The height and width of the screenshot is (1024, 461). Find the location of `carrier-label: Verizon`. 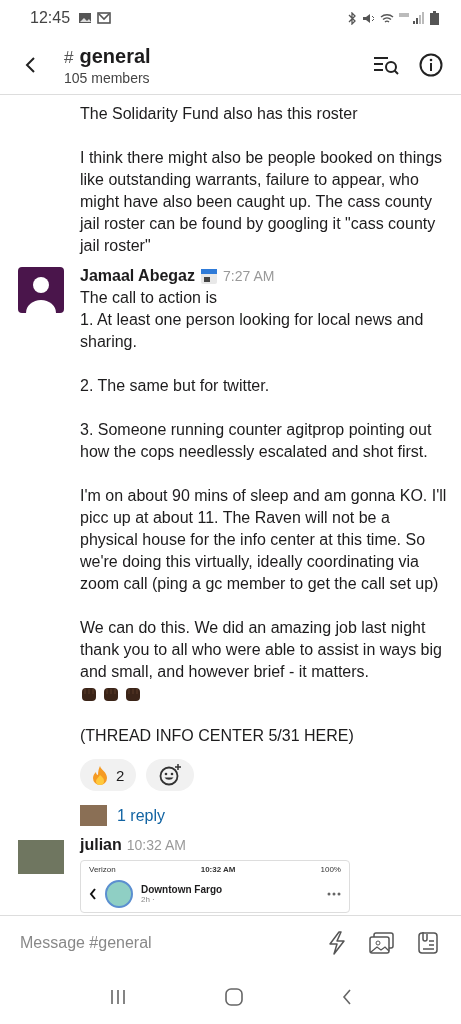

carrier-label: Verizon is located at coordinates (102, 869).